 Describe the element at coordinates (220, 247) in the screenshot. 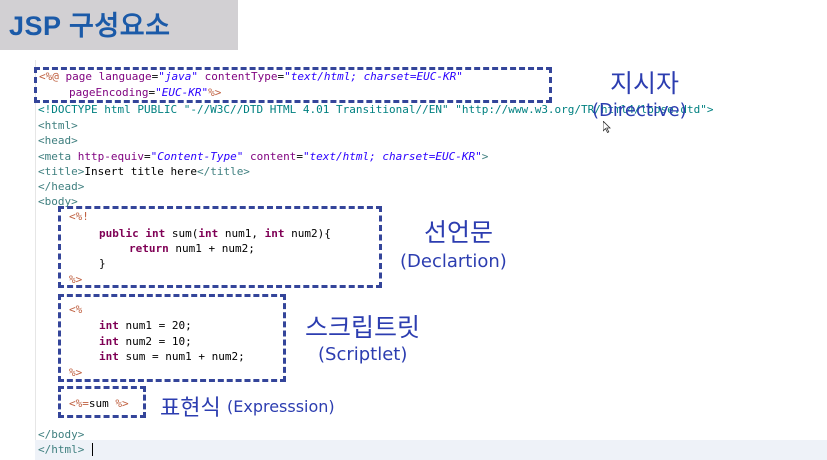

I see `declaration-highlight-box` at that location.